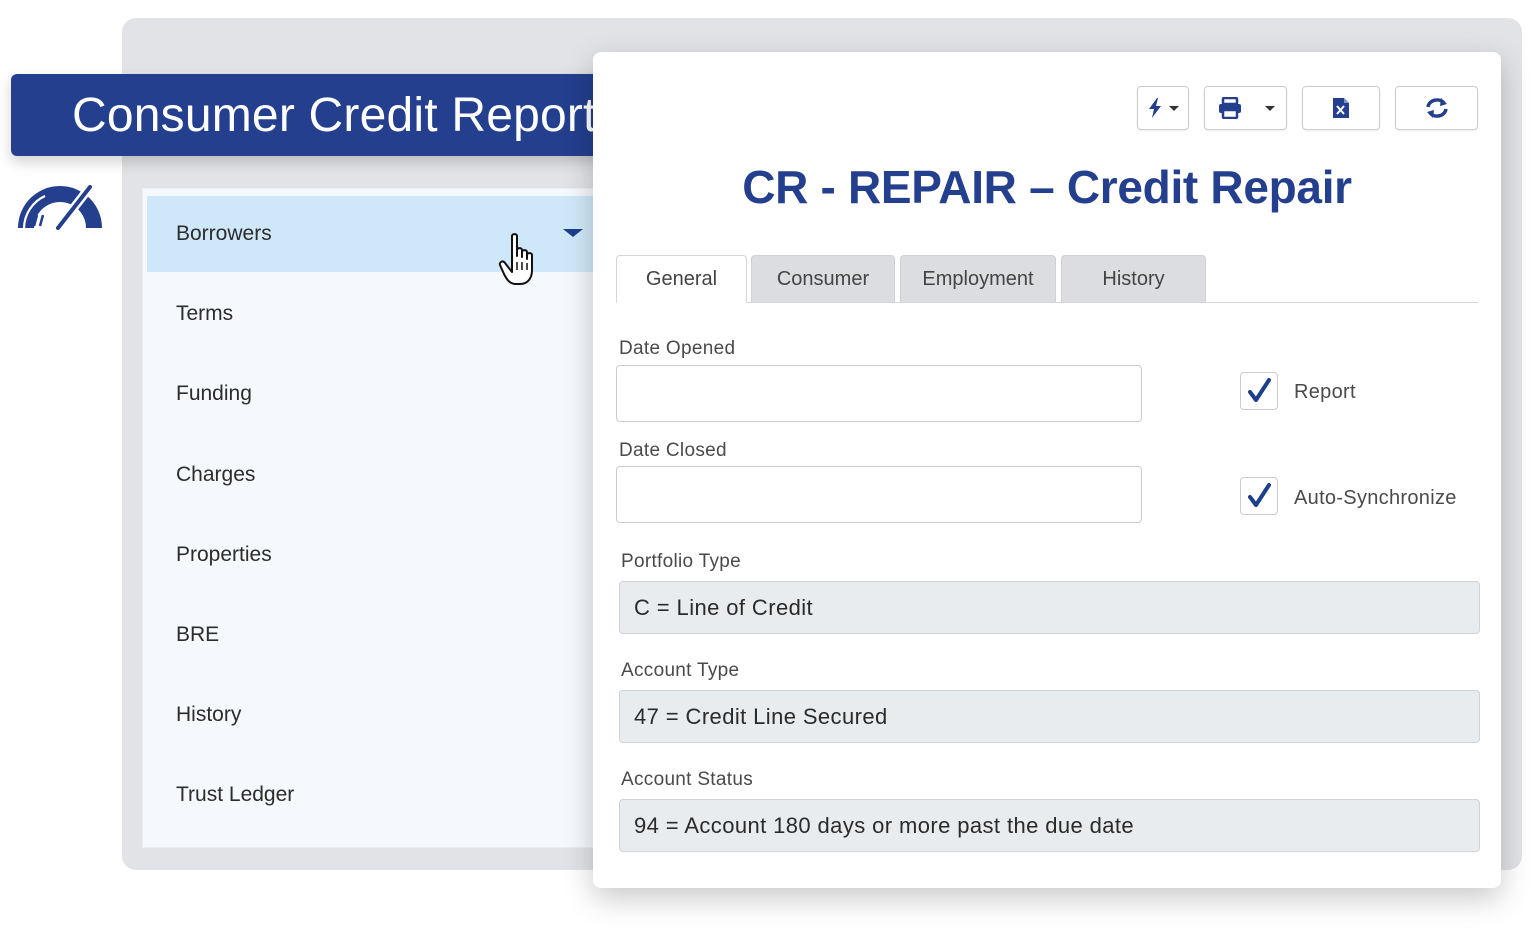 This screenshot has height=941, width=1536. Describe the element at coordinates (1375, 498) in the screenshot. I see `auto-synchronize-label: Auto-Synchronize` at that location.